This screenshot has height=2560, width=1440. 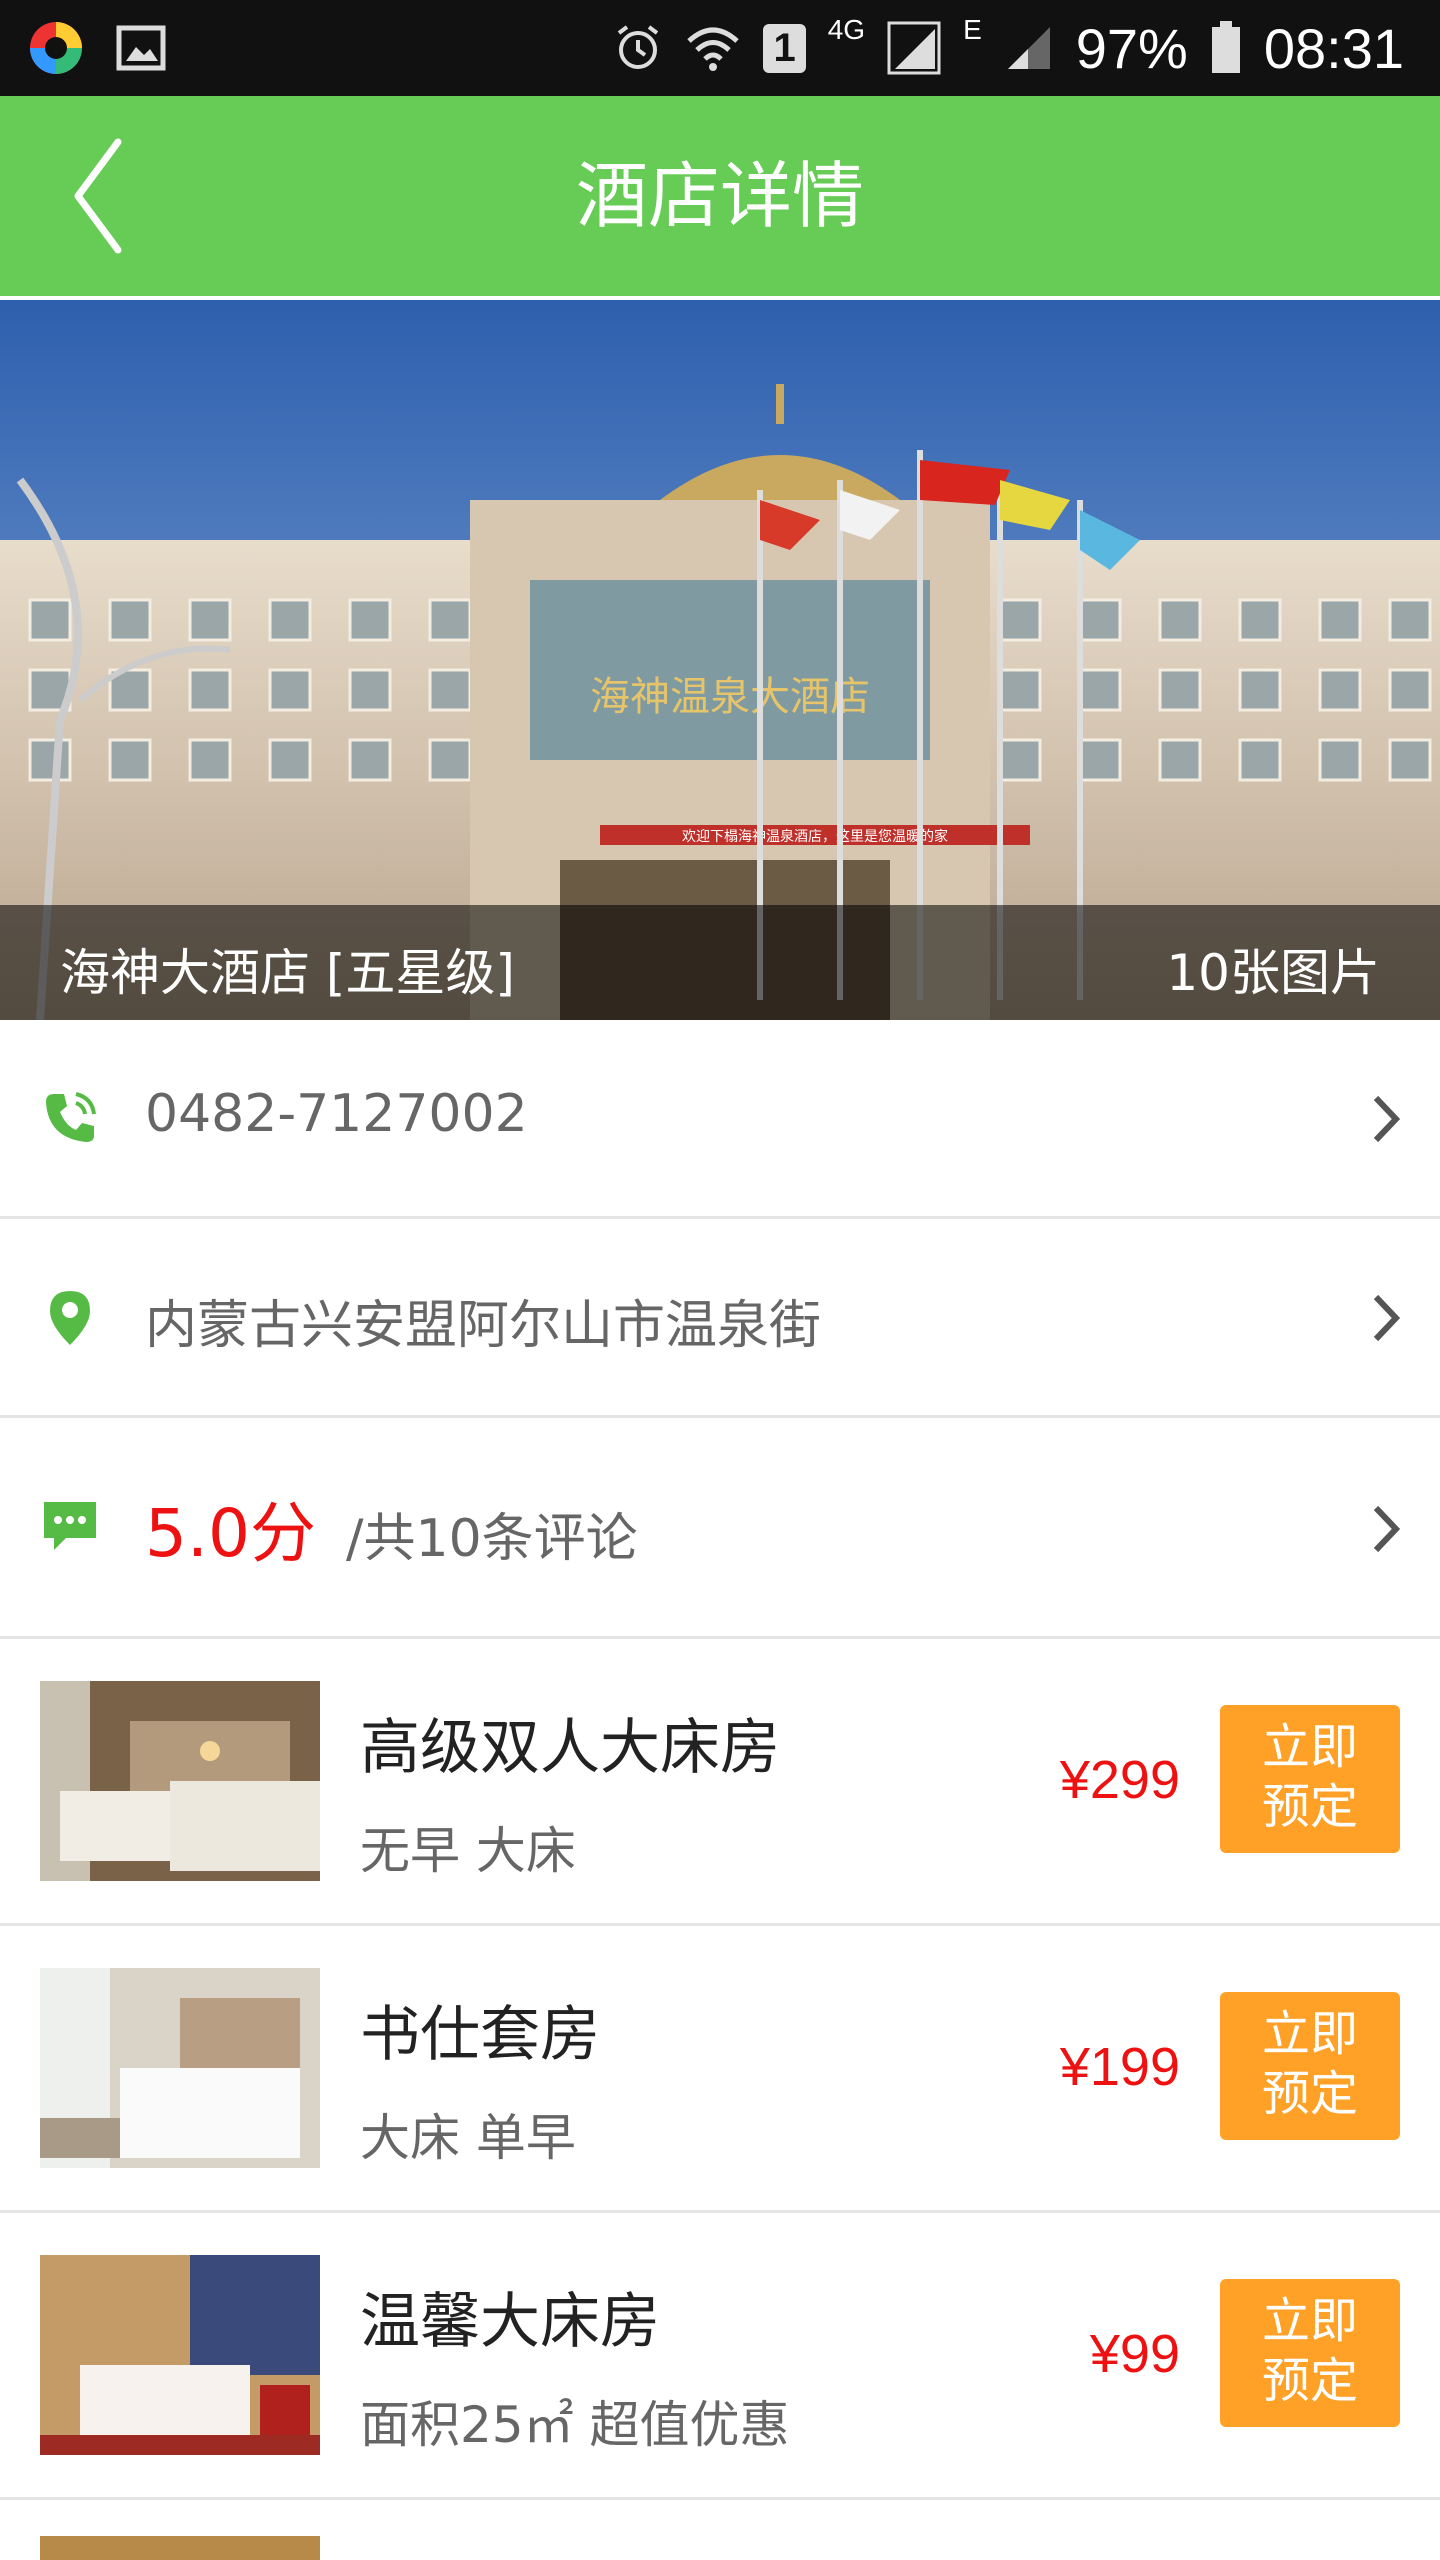 What do you see at coordinates (784, 48) in the screenshot?
I see `sim-indicator: 1` at bounding box center [784, 48].